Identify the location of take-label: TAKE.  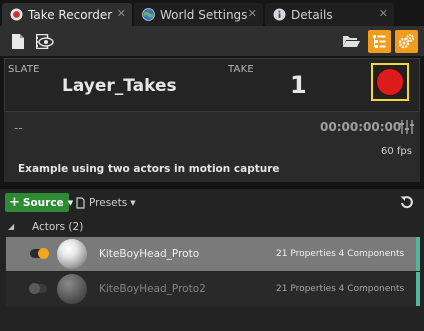
(241, 69).